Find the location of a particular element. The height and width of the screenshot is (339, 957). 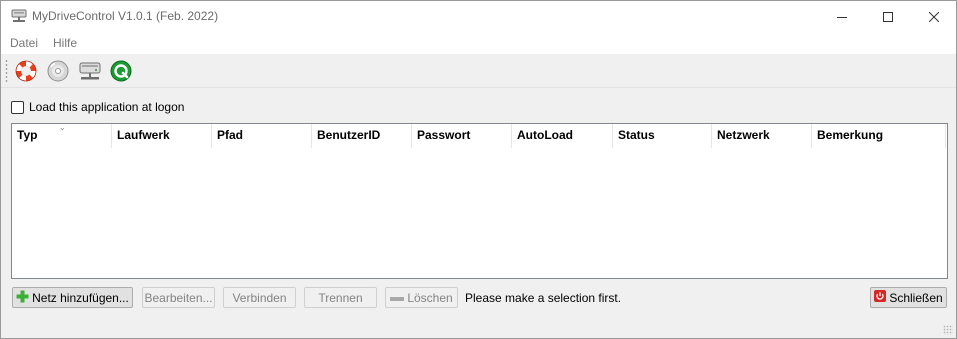

disc-icon is located at coordinates (58, 71).